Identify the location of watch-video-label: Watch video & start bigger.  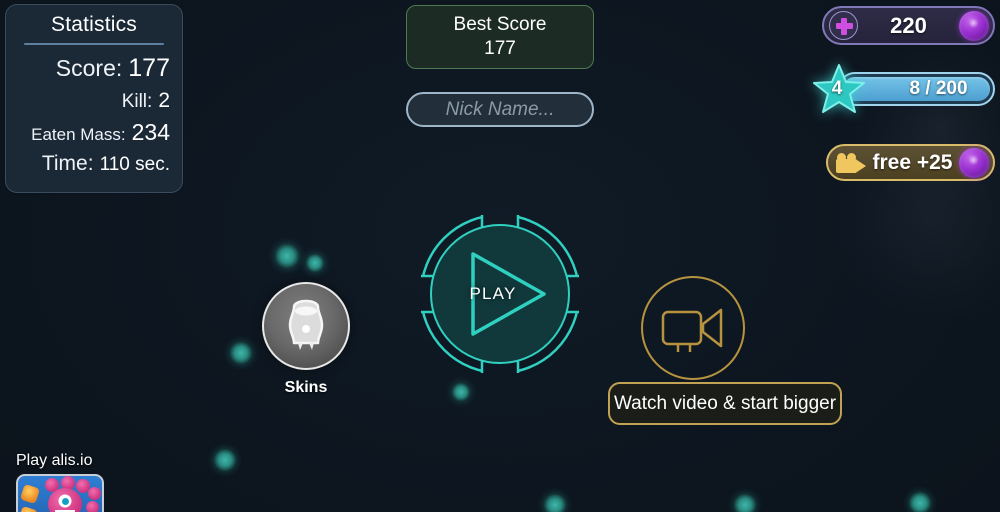
(725, 403).